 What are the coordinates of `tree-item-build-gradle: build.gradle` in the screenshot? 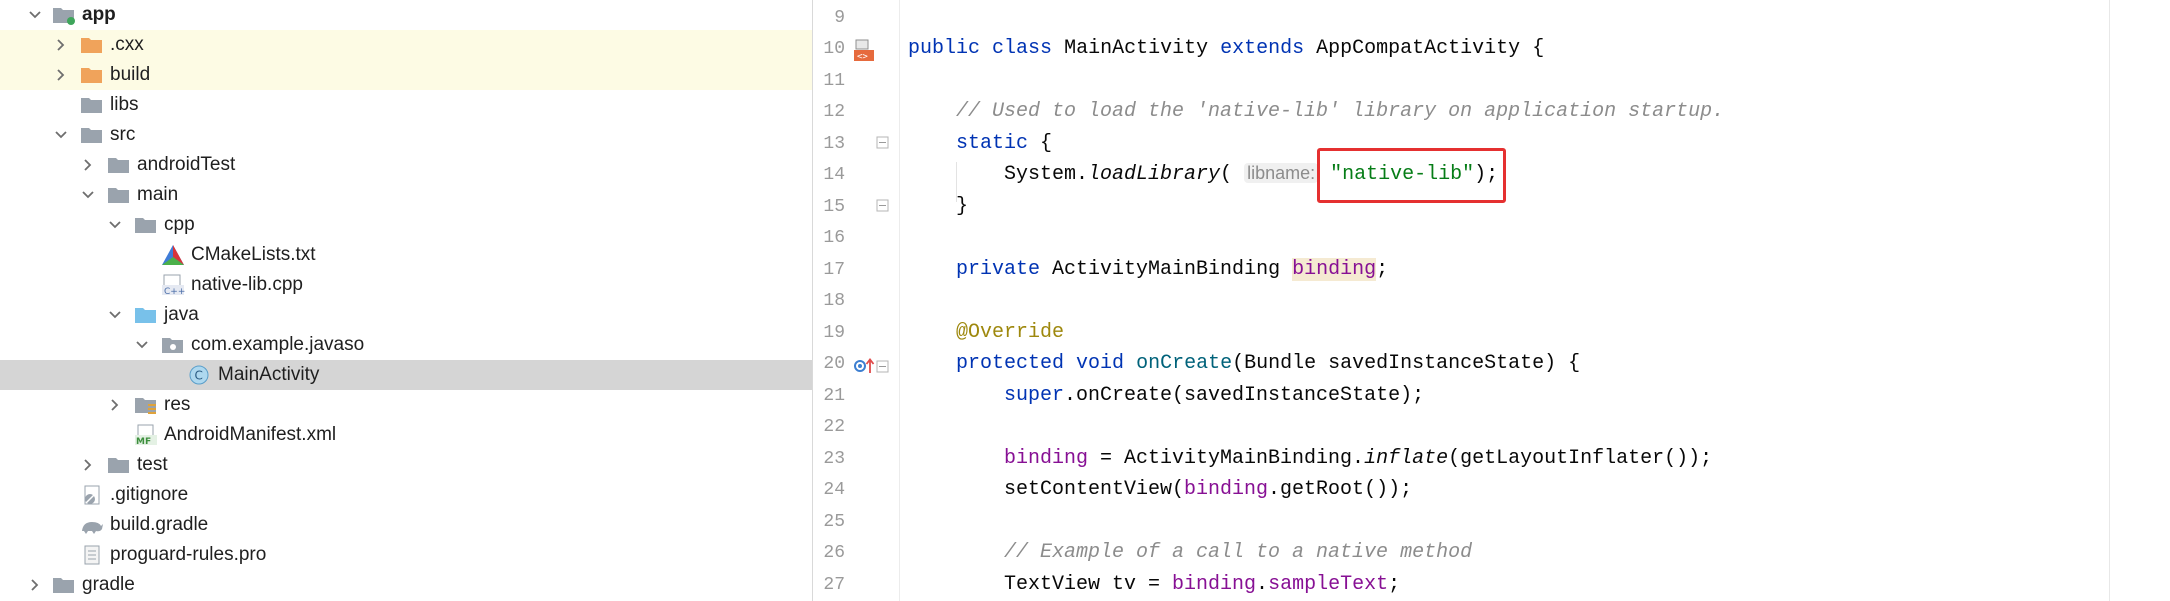 It's located at (406, 525).